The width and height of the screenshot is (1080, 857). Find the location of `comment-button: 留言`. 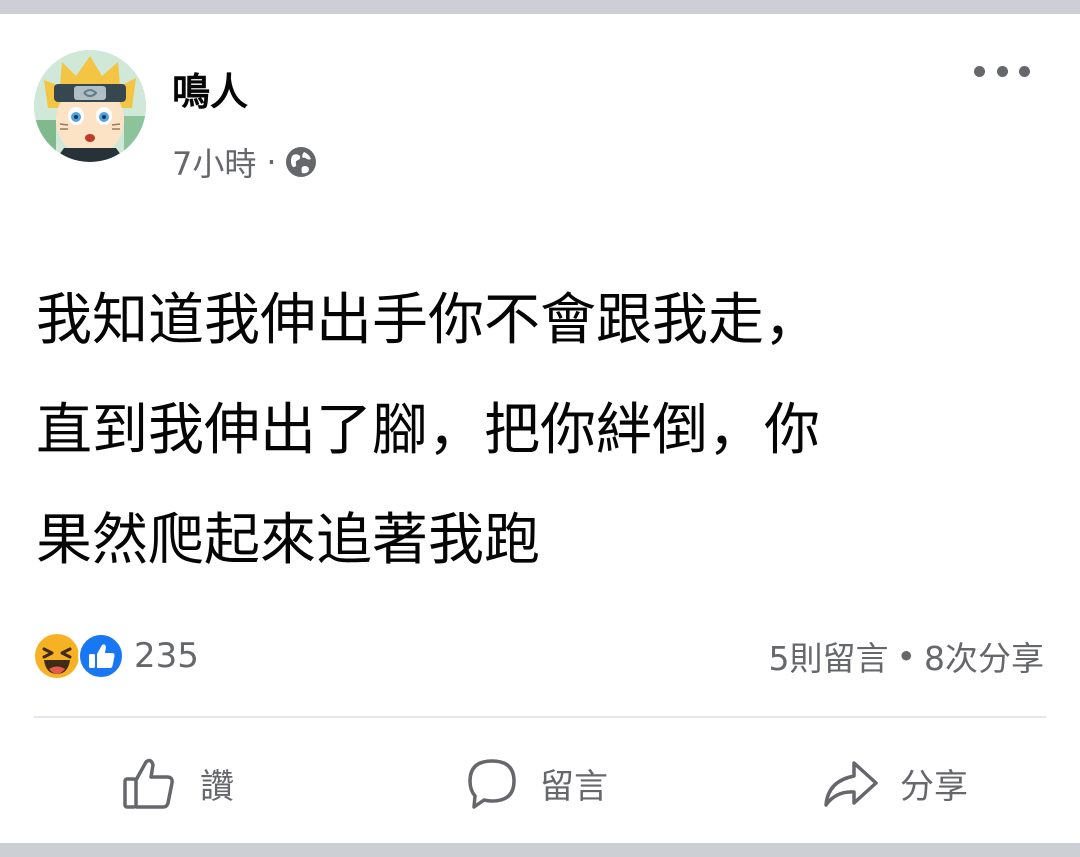

comment-button: 留言 is located at coordinates (536, 783).